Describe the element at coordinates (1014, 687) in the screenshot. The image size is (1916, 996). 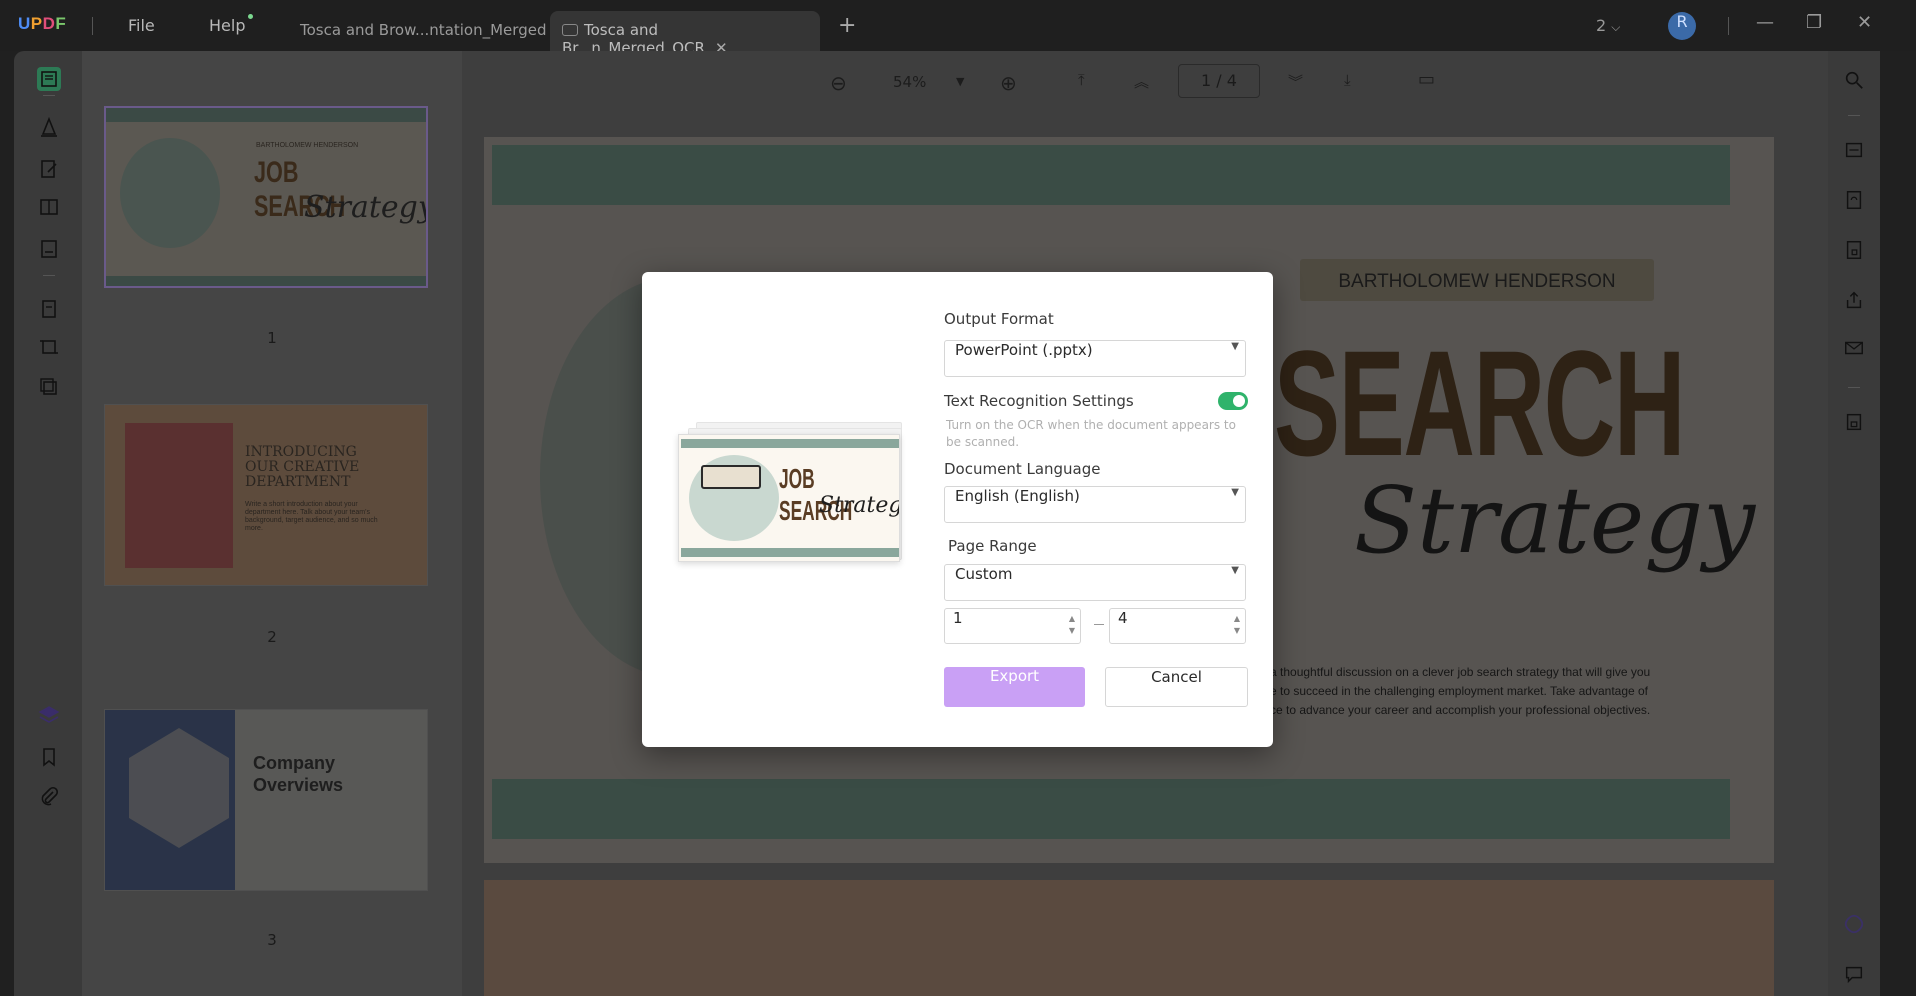
I see `export-button: Export` at that location.